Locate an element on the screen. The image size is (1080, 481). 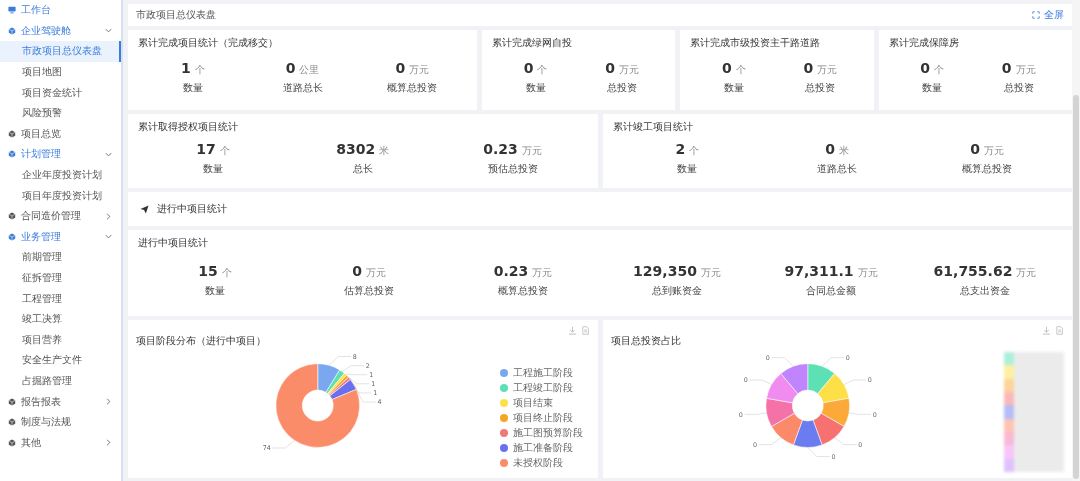
card-title: 进行中项目统计 is located at coordinates (173, 243).